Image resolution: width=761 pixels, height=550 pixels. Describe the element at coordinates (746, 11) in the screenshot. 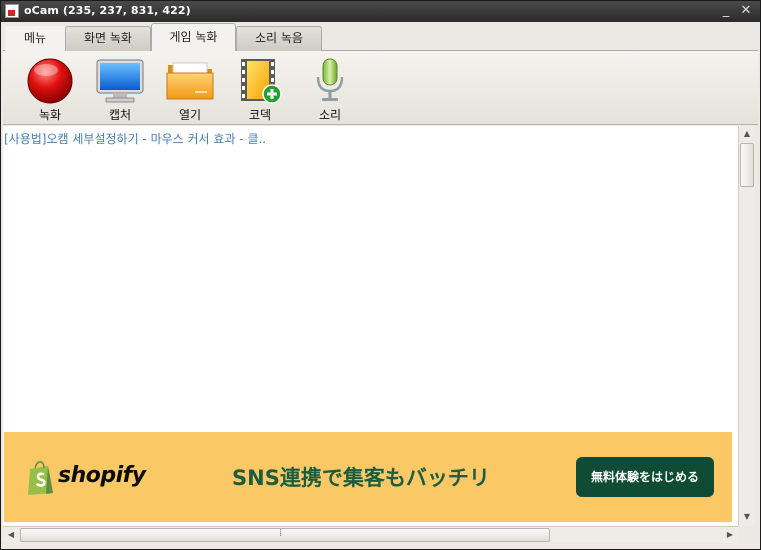

I see `close-button: ✕` at that location.